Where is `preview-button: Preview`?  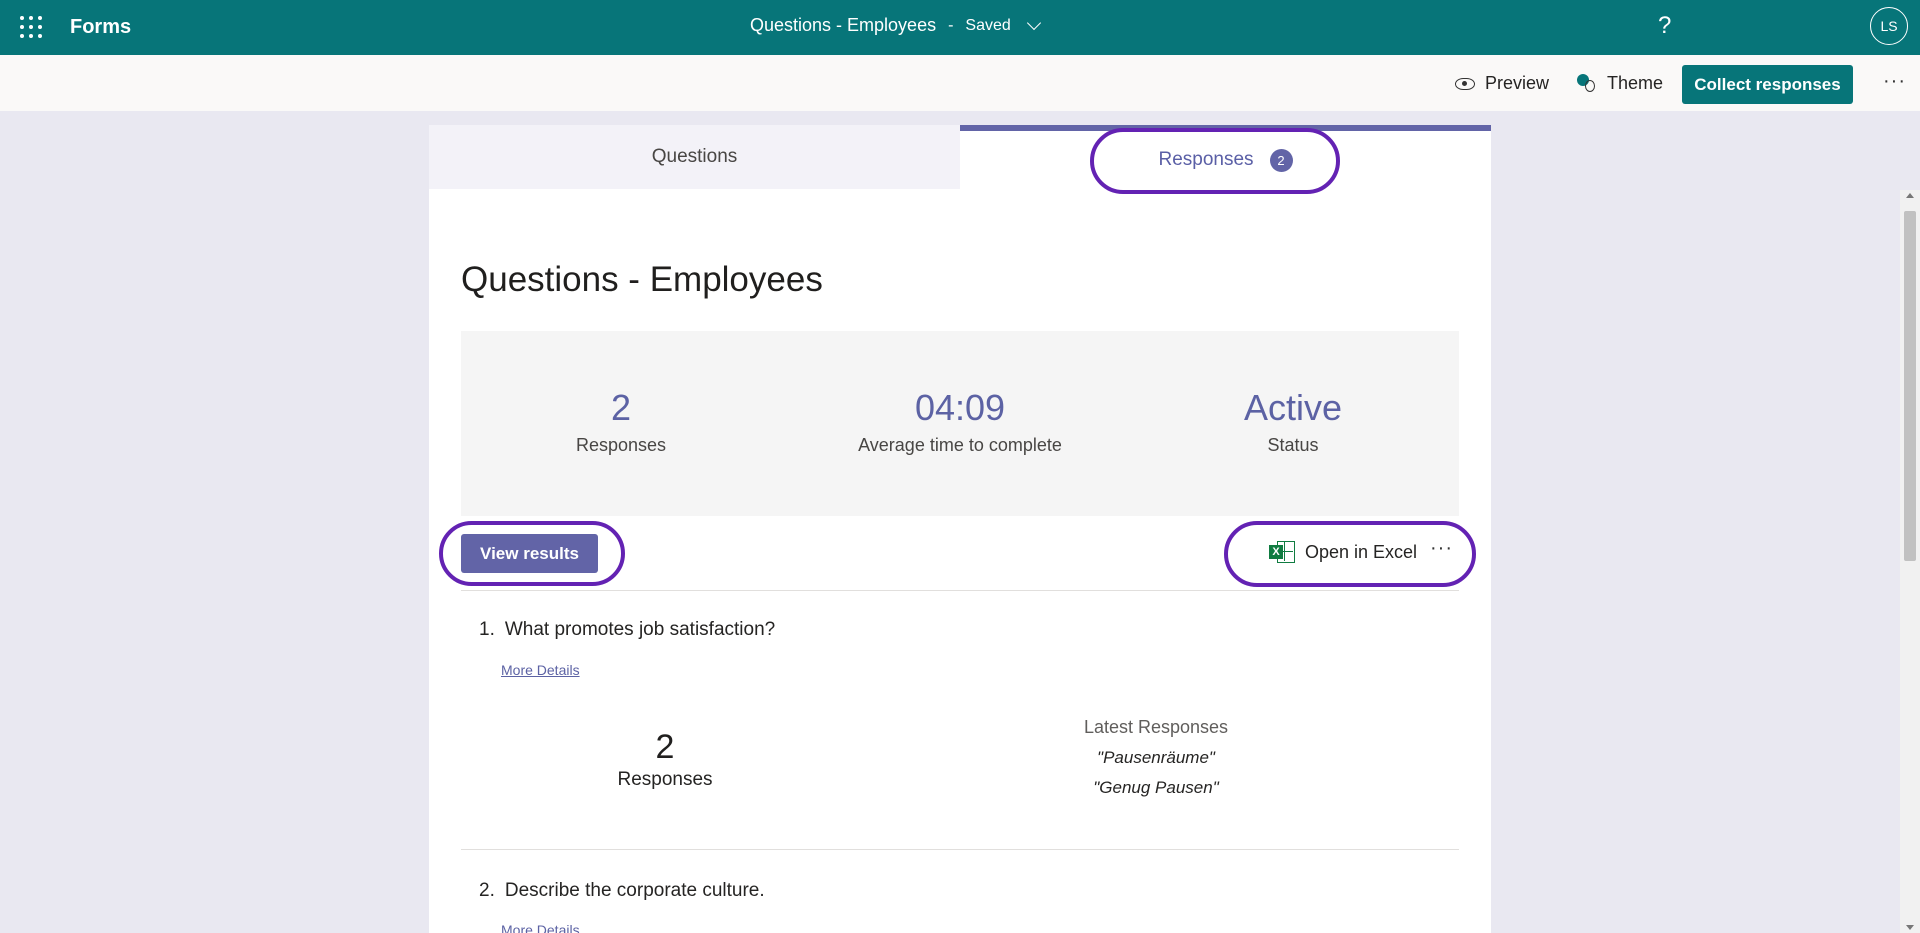 preview-button: Preview is located at coordinates (1502, 83).